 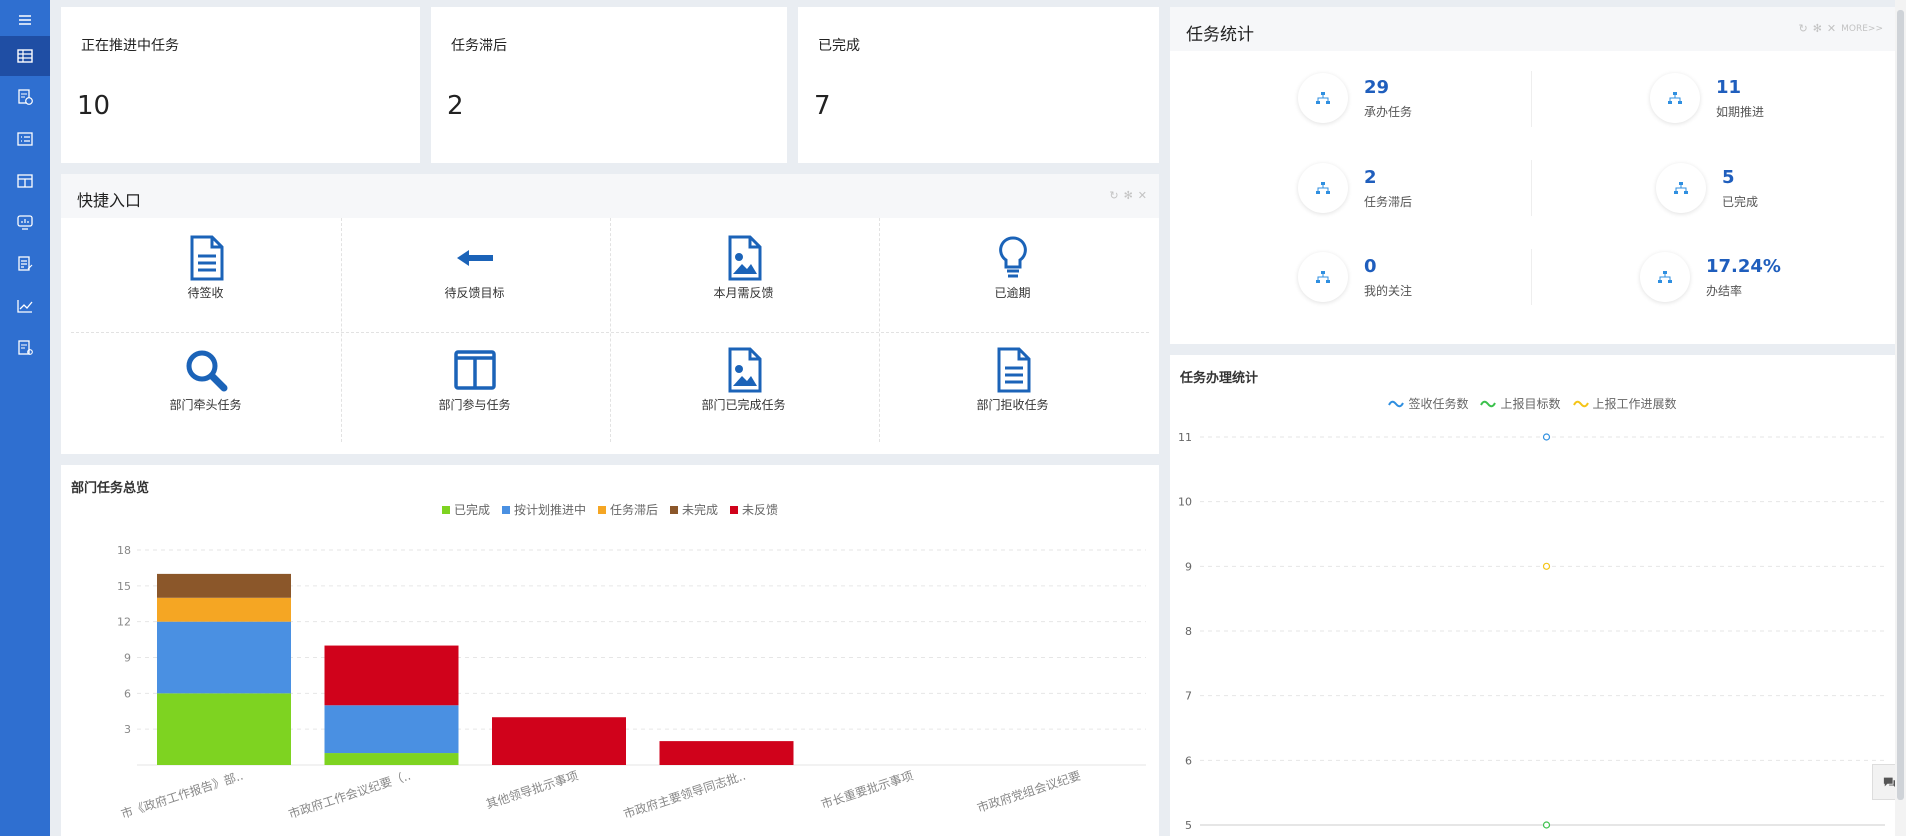 What do you see at coordinates (1770, 278) in the screenshot?
I see `stat-completion-rate: 17.24% 办结率` at bounding box center [1770, 278].